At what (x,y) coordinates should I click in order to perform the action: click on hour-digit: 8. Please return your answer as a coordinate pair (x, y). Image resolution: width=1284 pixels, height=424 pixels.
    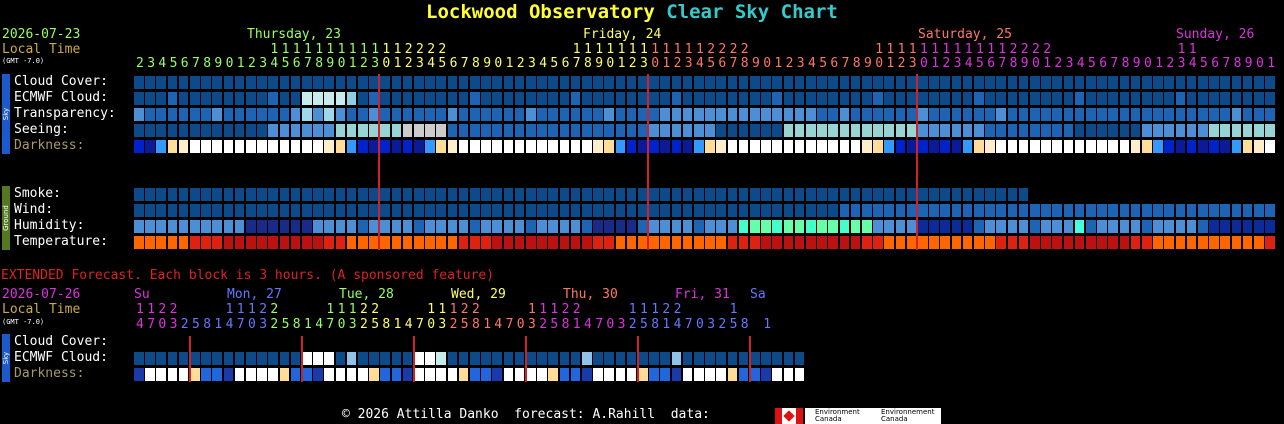
    Looking at the image, I should click on (296, 324).